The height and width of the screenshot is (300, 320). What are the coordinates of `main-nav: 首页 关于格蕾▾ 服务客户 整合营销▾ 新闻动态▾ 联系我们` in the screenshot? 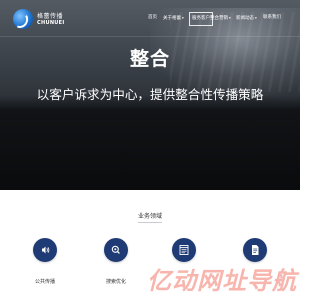 It's located at (219, 19).